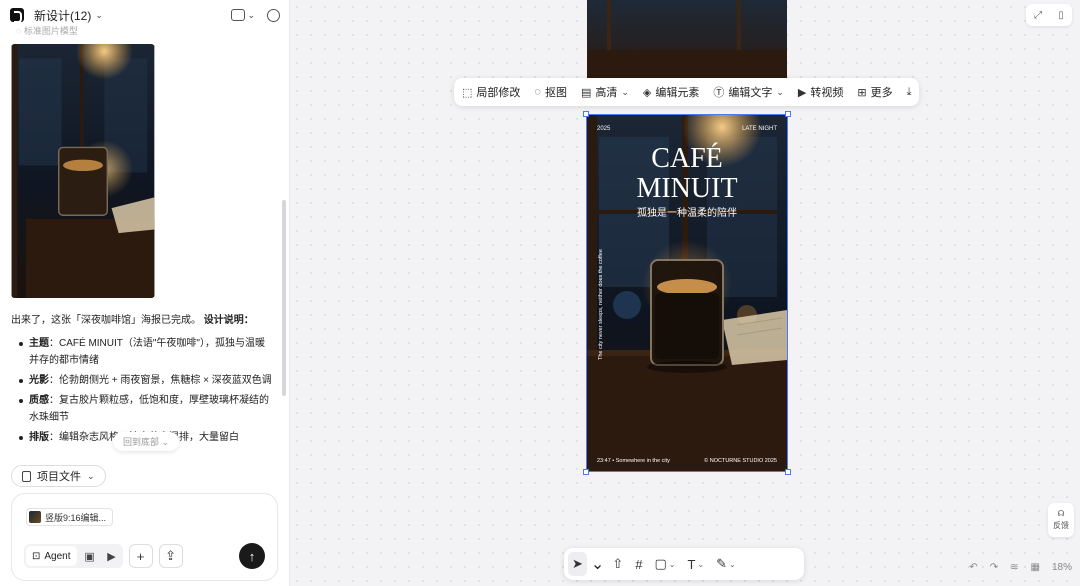 This screenshot has height=586, width=1080. What do you see at coordinates (881, 93) in the screenshot?
I see `more-label: 更多` at bounding box center [881, 93].